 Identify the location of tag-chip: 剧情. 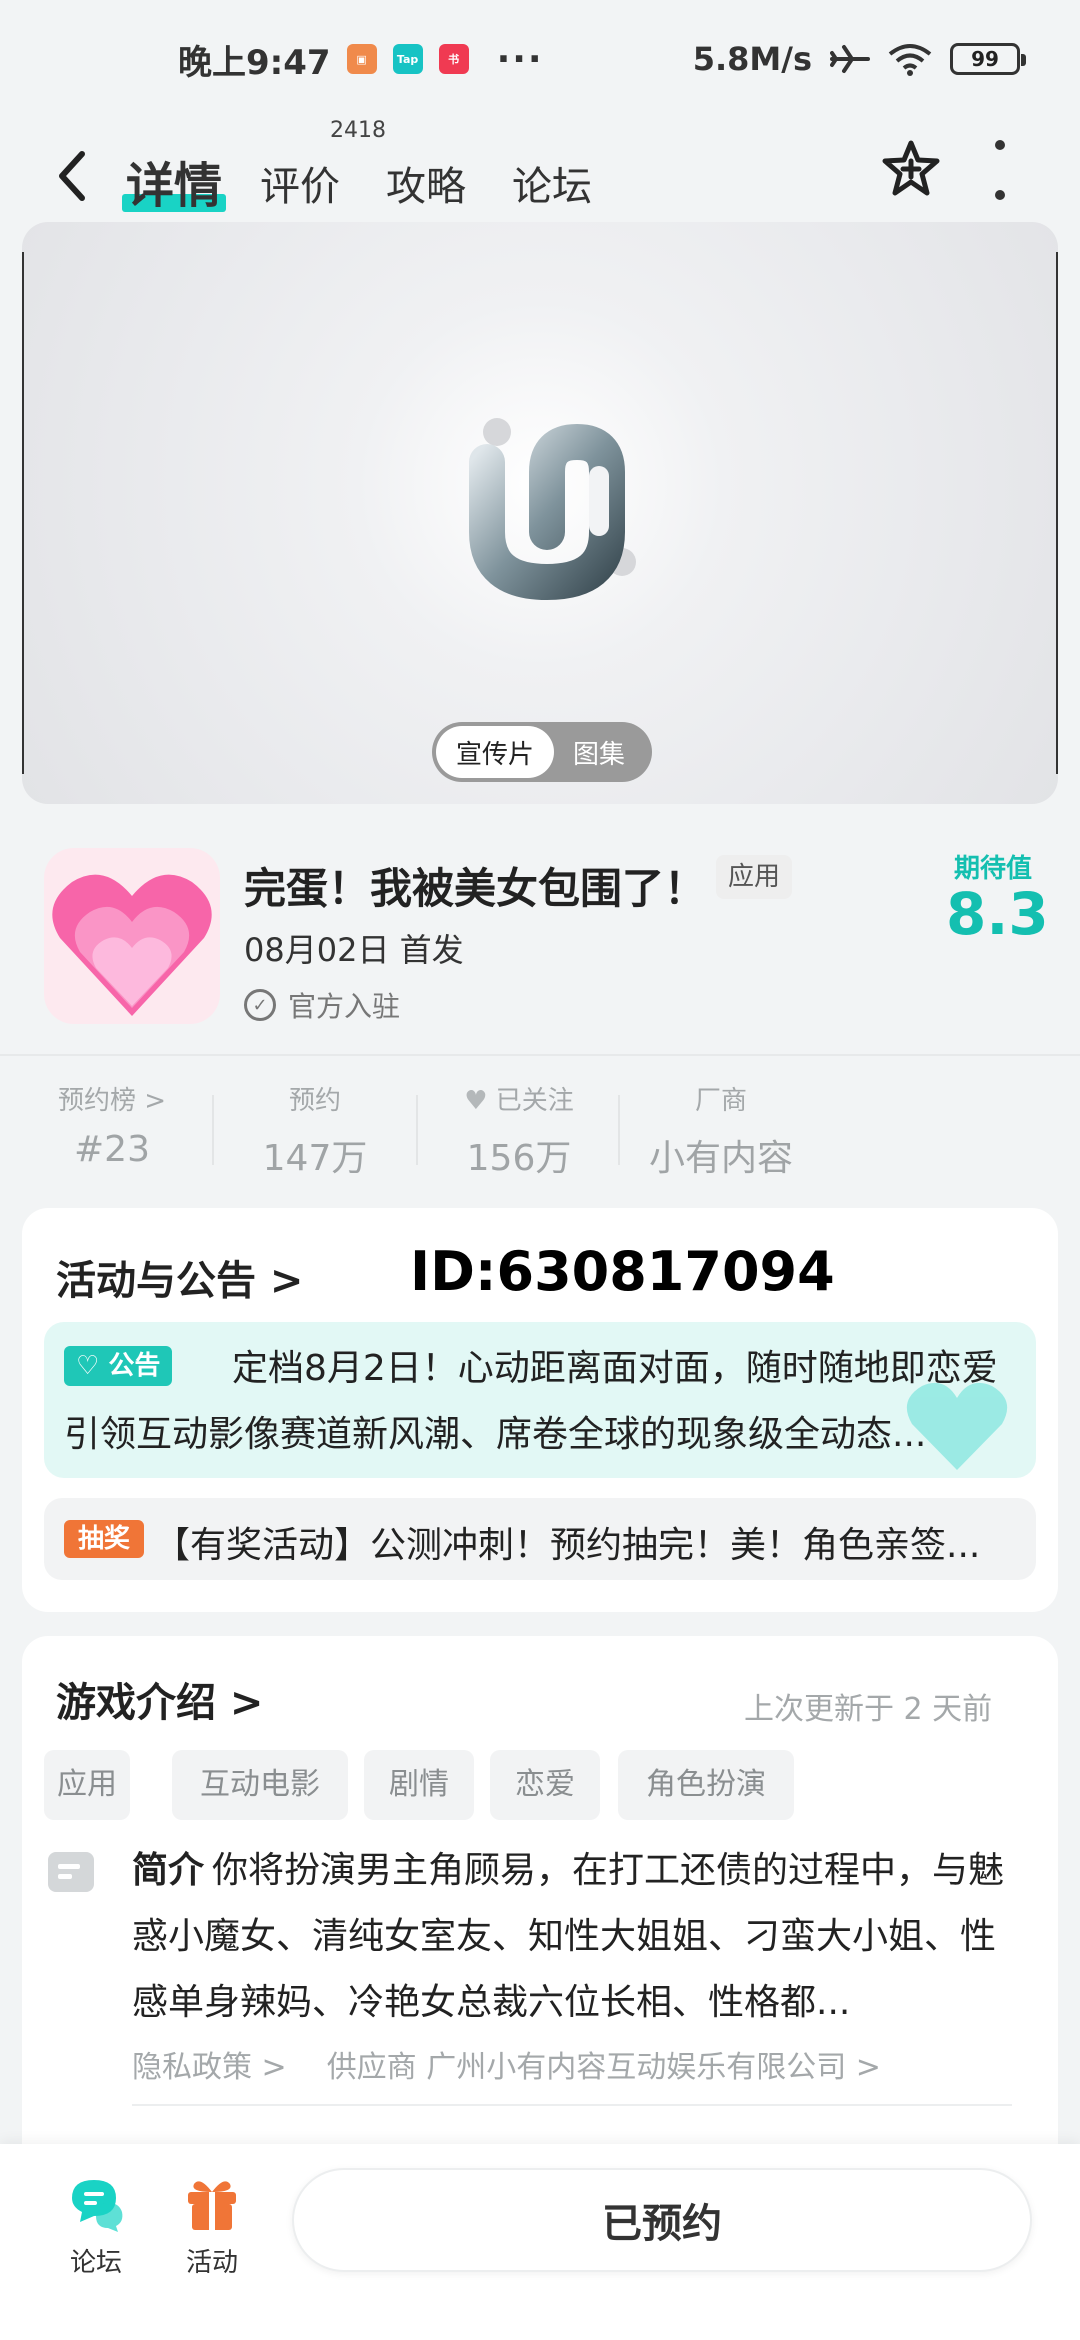
(419, 1785).